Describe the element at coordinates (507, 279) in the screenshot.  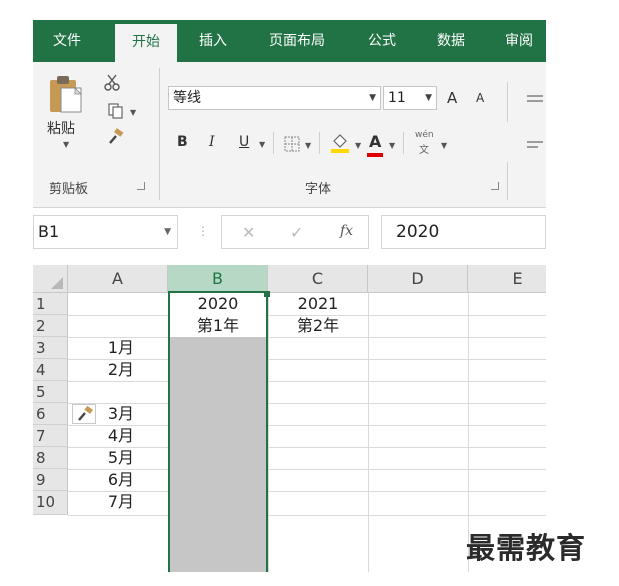
I see `column-header-e: E` at that location.